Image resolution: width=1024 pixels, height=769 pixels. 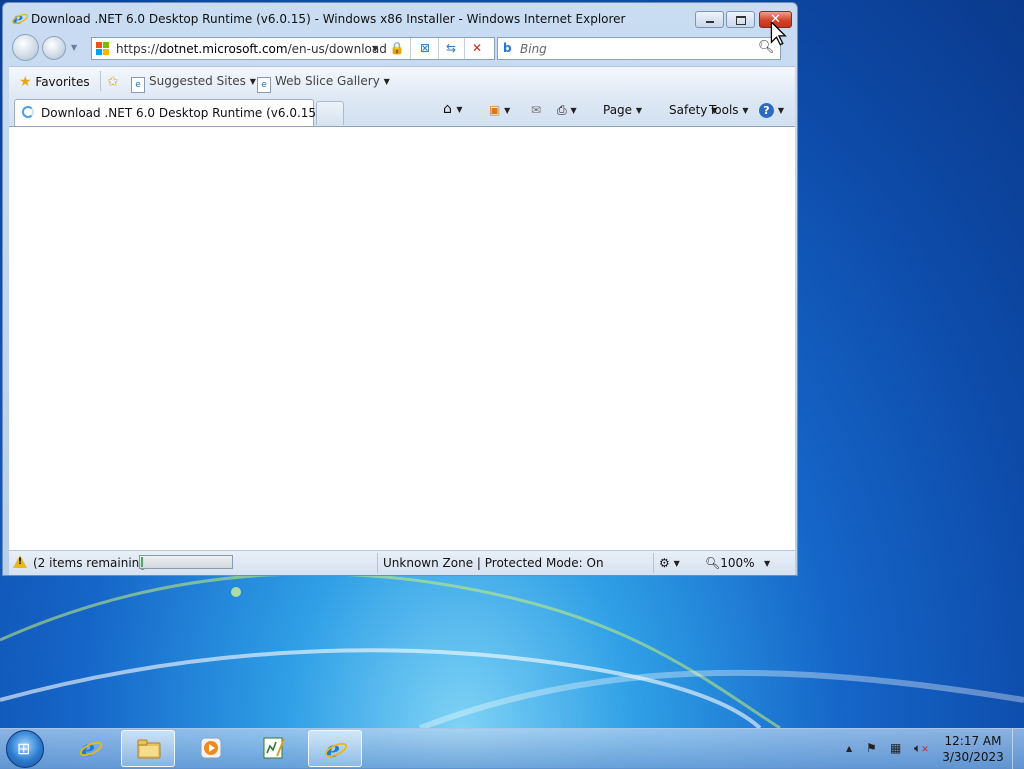 I want to click on maximize-button, so click(x=740, y=19).